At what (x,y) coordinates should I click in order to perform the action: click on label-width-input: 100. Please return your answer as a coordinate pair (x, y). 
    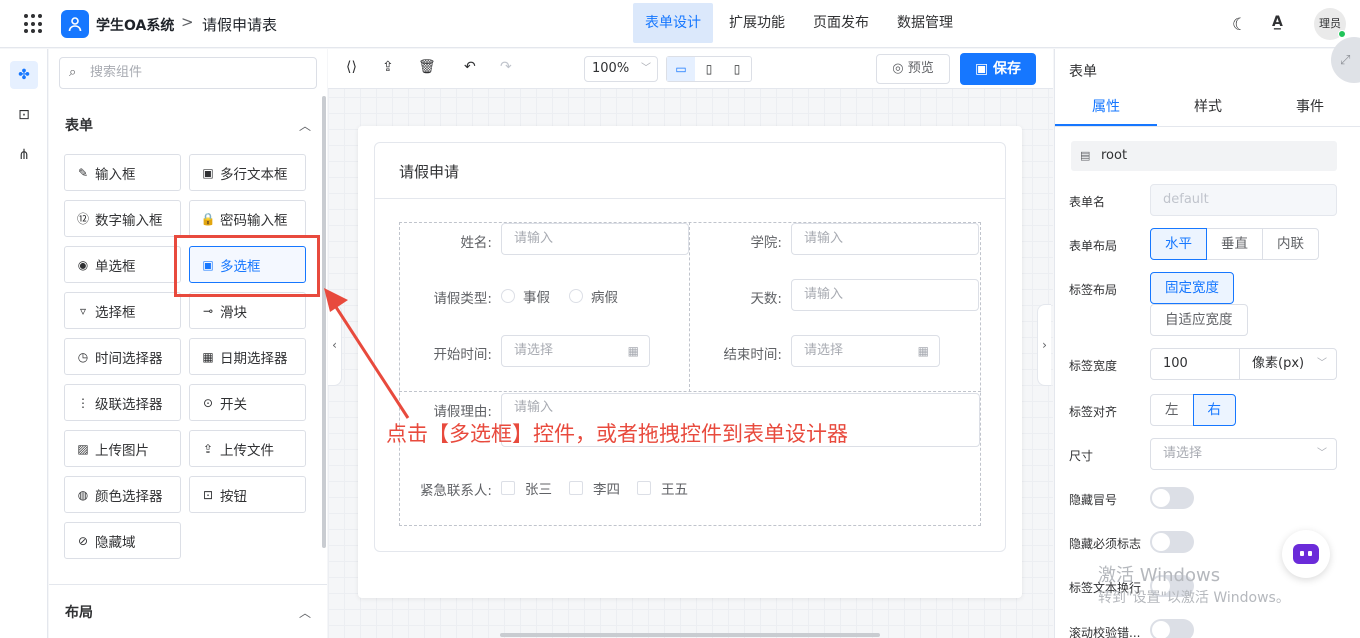
    Looking at the image, I should click on (1195, 364).